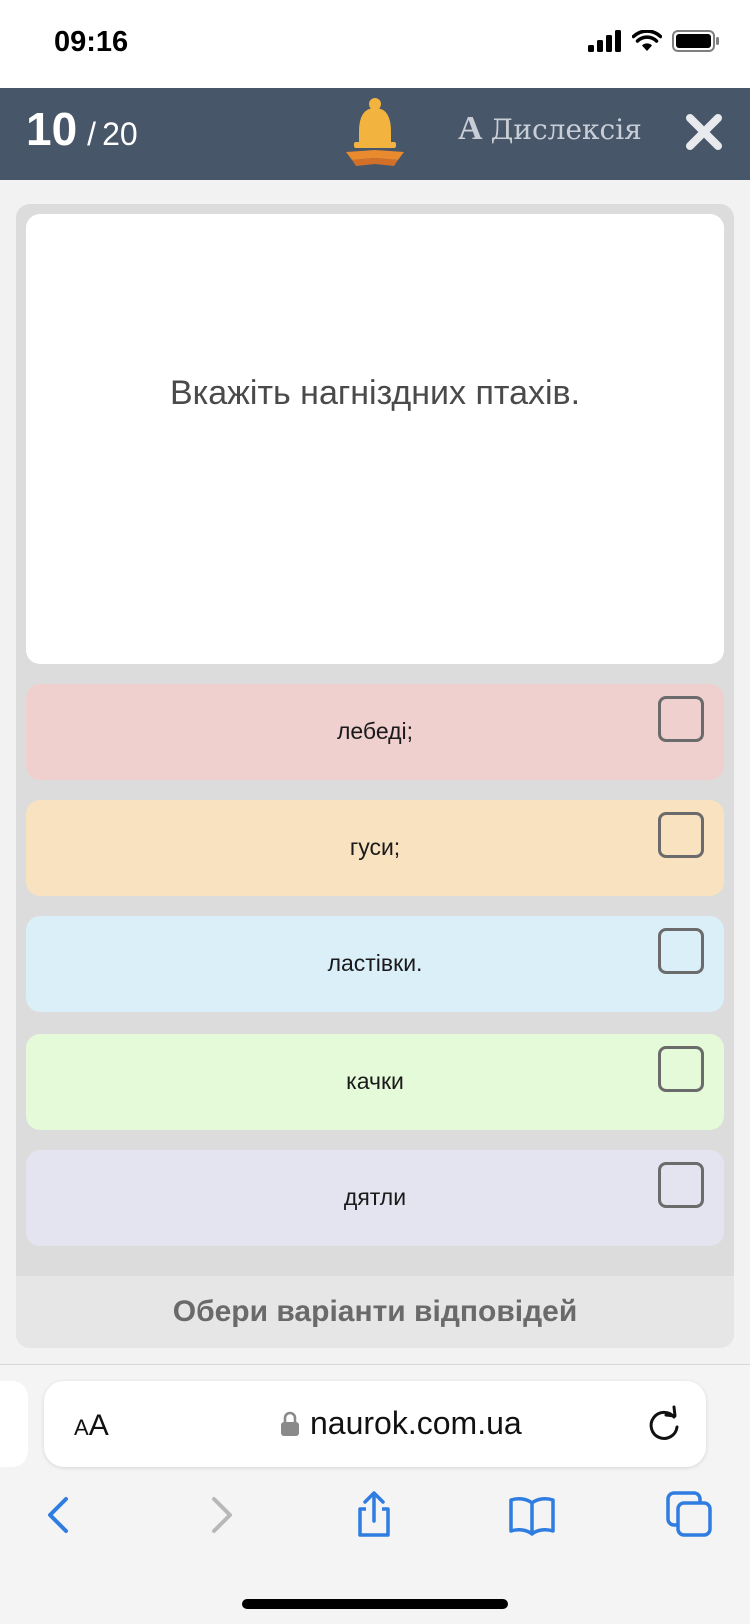 The width and height of the screenshot is (750, 1624). Describe the element at coordinates (664, 1425) in the screenshot. I see `reload-icon` at that location.